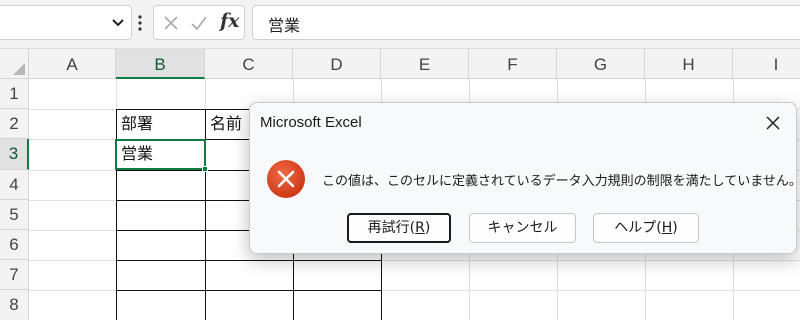 The width and height of the screenshot is (800, 320). I want to click on cell-b8, so click(161, 305).